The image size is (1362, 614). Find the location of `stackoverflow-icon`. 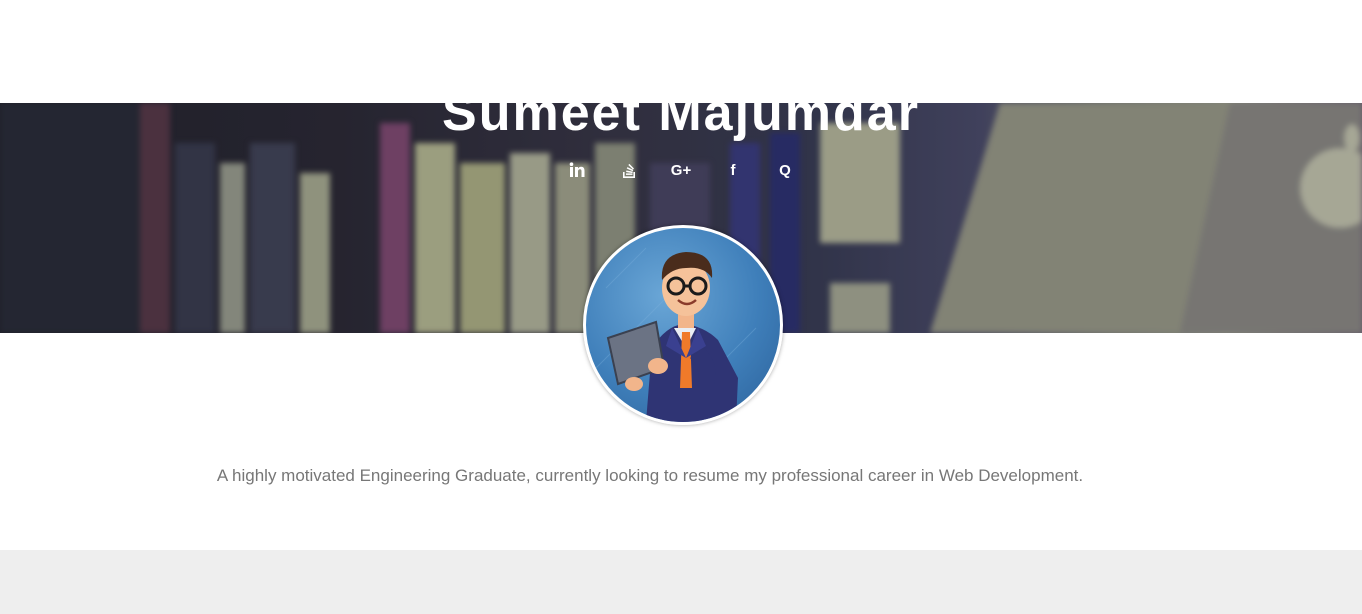

stackoverflow-icon is located at coordinates (629, 170).